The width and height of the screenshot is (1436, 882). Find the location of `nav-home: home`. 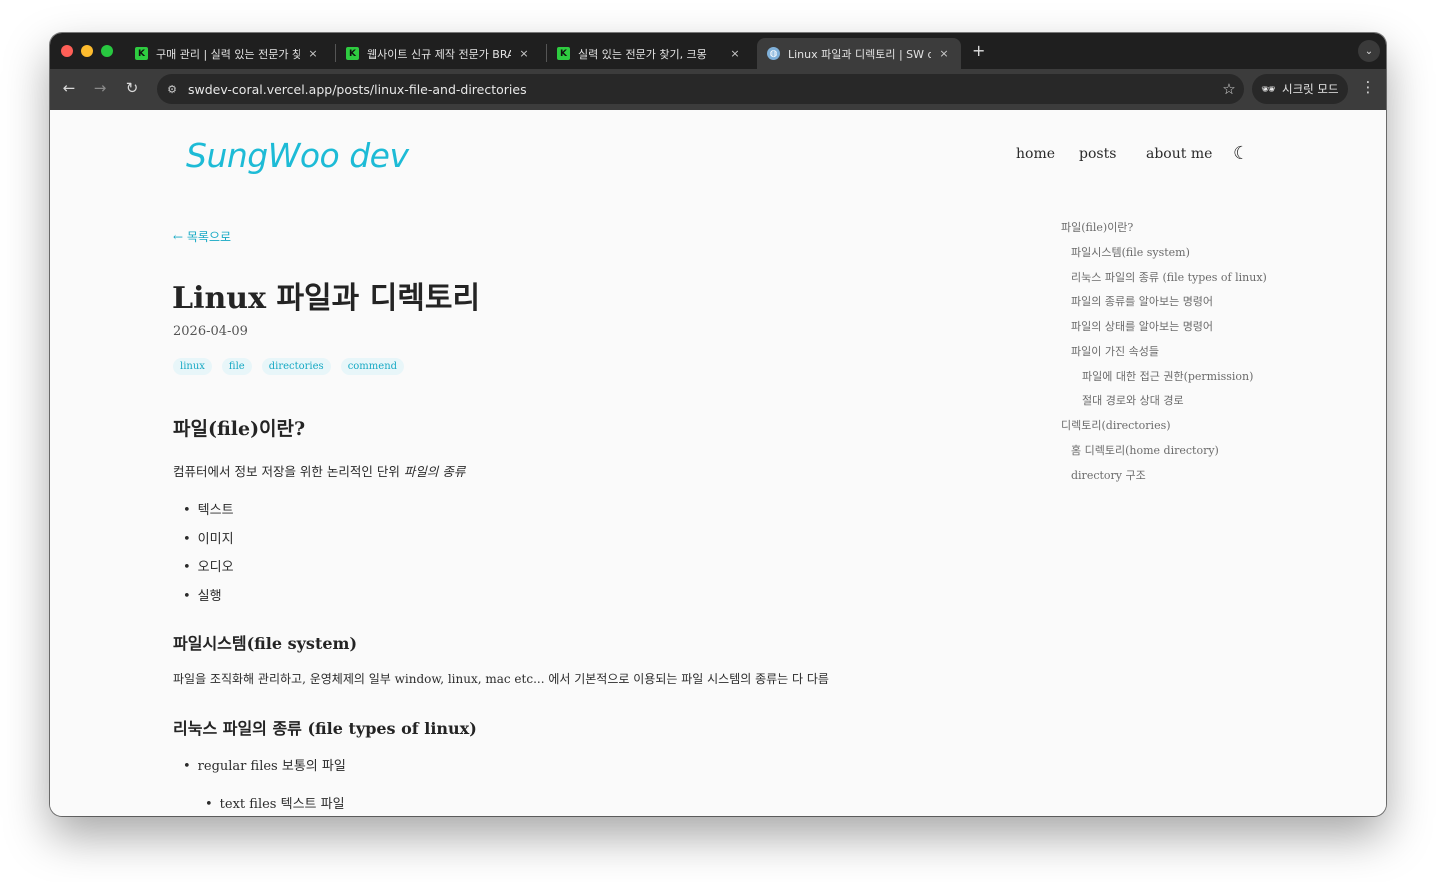

nav-home: home is located at coordinates (1035, 154).